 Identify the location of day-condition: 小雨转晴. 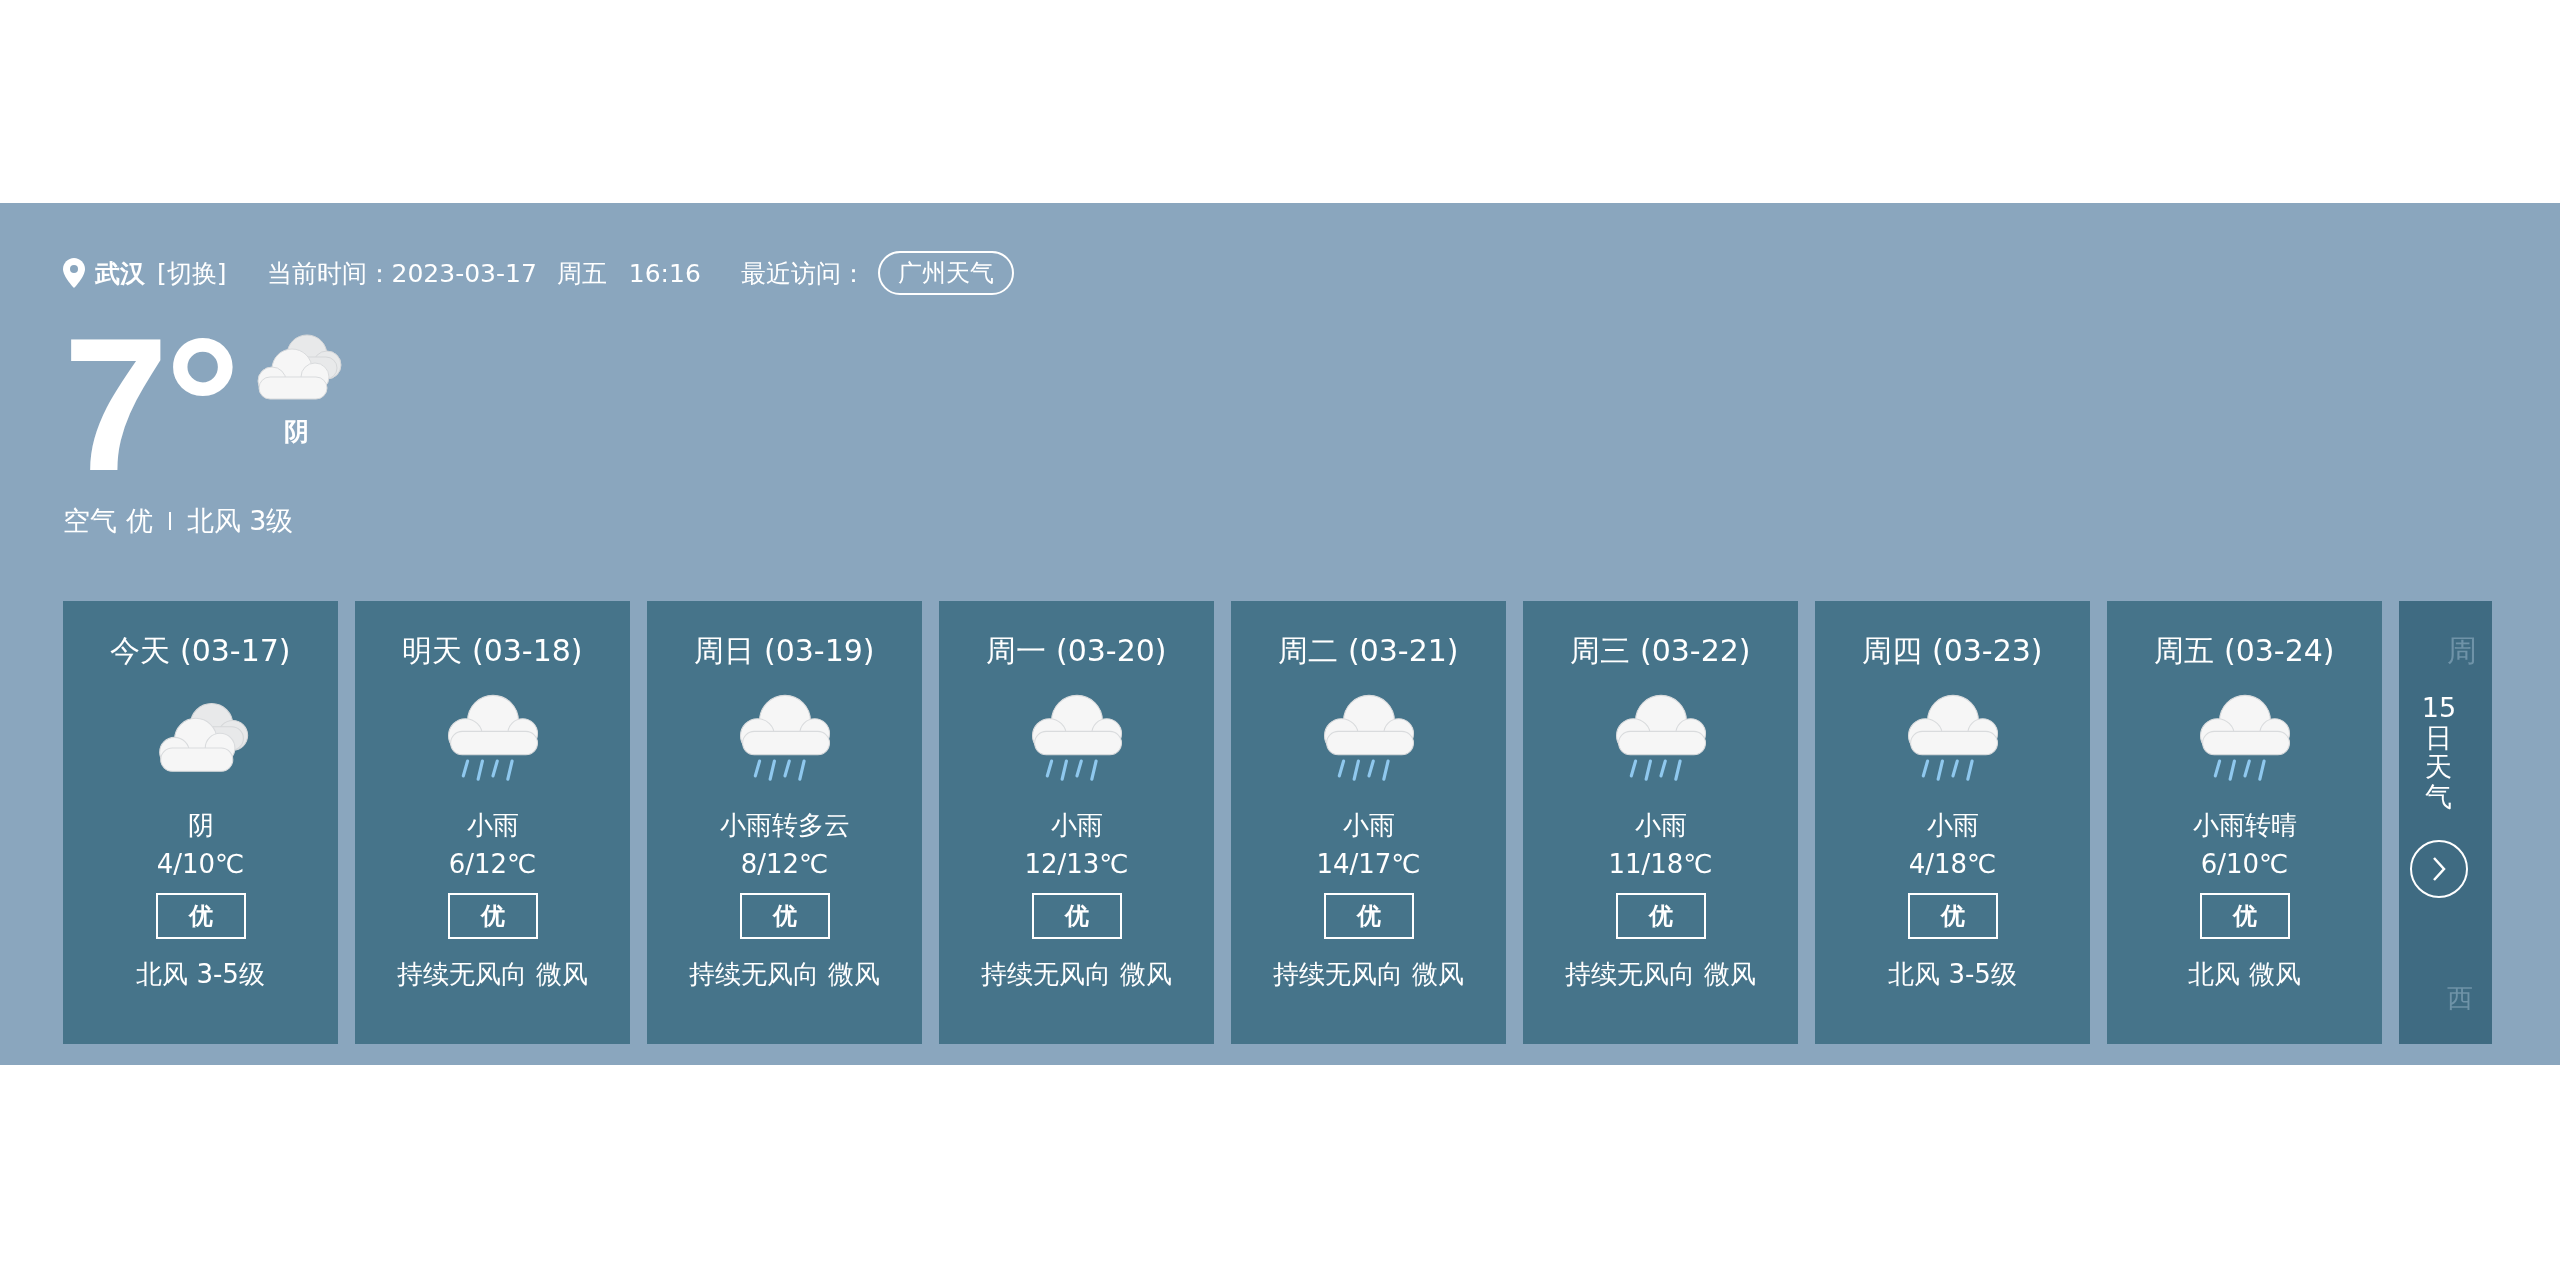
(2244, 825).